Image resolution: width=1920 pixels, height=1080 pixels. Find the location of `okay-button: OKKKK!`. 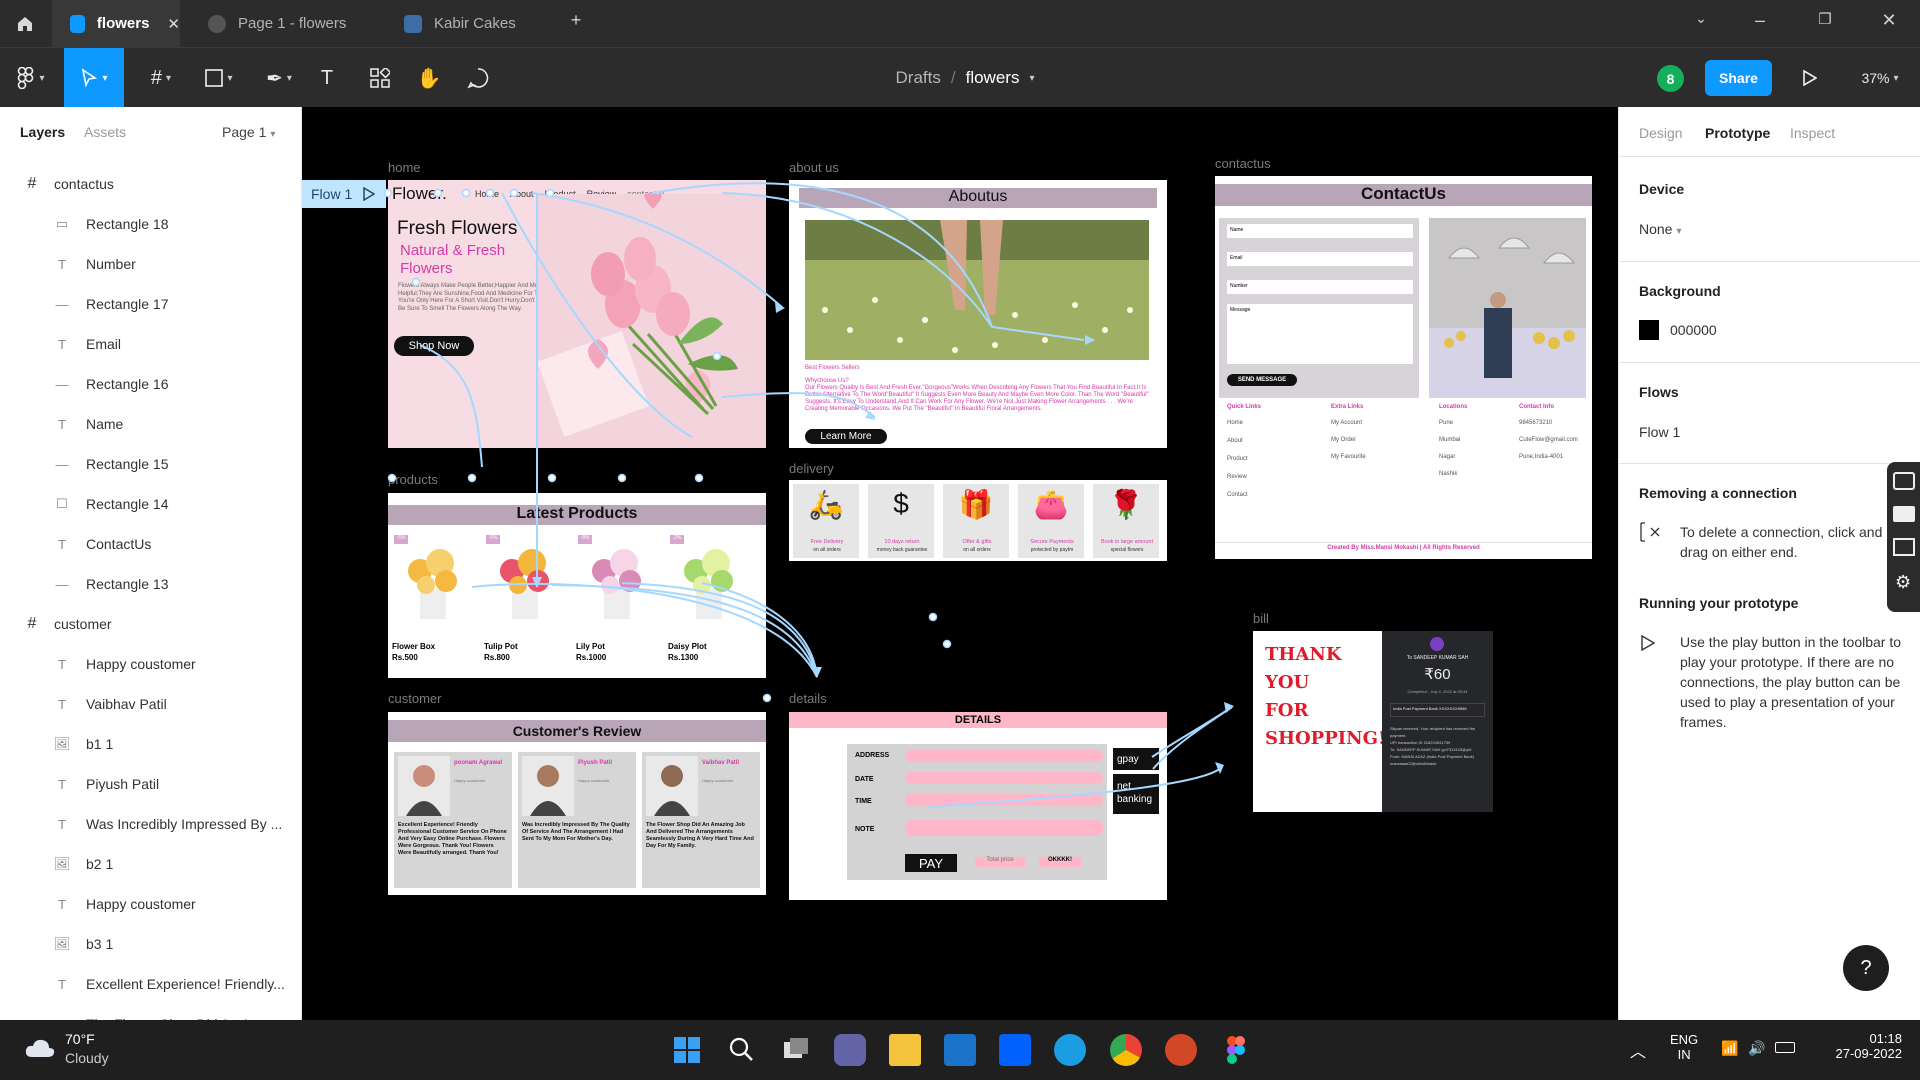

okay-button: OKKKK! is located at coordinates (1060, 862).